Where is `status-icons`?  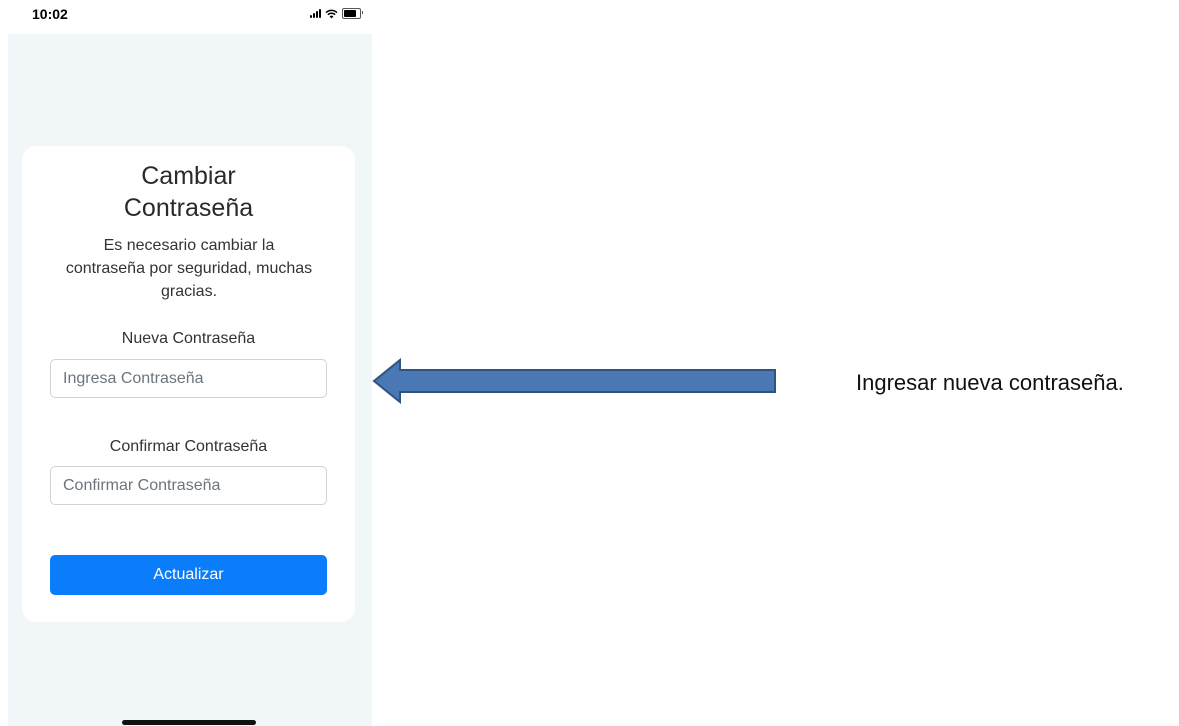
status-icons is located at coordinates (336, 13).